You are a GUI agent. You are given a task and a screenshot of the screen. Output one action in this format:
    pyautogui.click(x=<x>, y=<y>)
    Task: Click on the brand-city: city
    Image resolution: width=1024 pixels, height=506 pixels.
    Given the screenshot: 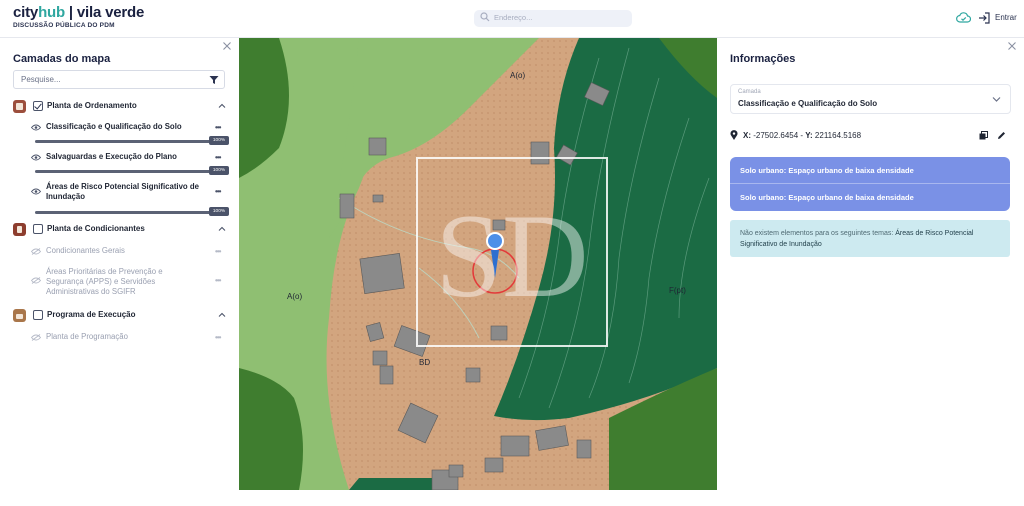 What is the action you would take?
    pyautogui.click(x=26, y=12)
    